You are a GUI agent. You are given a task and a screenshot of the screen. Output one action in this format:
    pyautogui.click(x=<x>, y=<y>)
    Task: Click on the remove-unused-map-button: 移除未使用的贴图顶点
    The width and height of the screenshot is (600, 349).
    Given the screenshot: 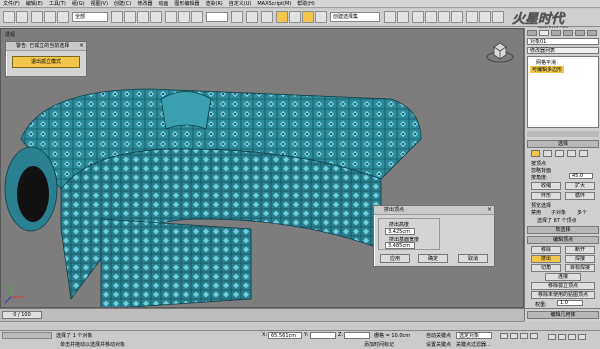 What is the action you would take?
    pyautogui.click(x=563, y=295)
    